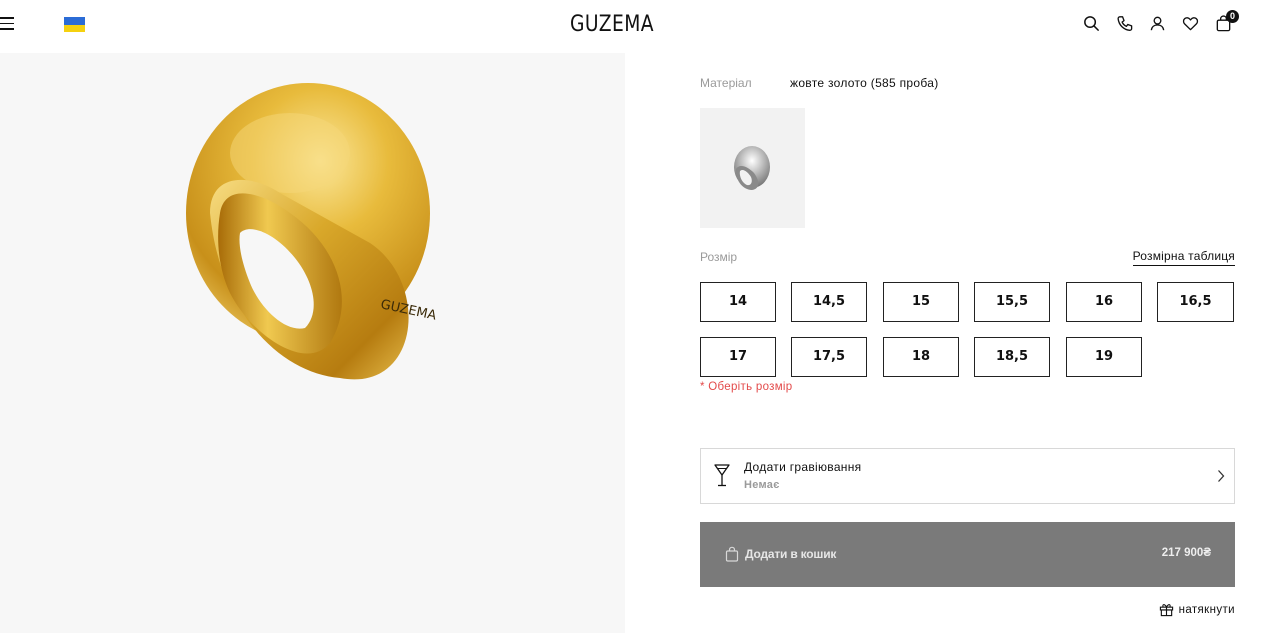 This screenshot has height=633, width=1269. I want to click on product-price: 217 900₴, so click(1186, 553).